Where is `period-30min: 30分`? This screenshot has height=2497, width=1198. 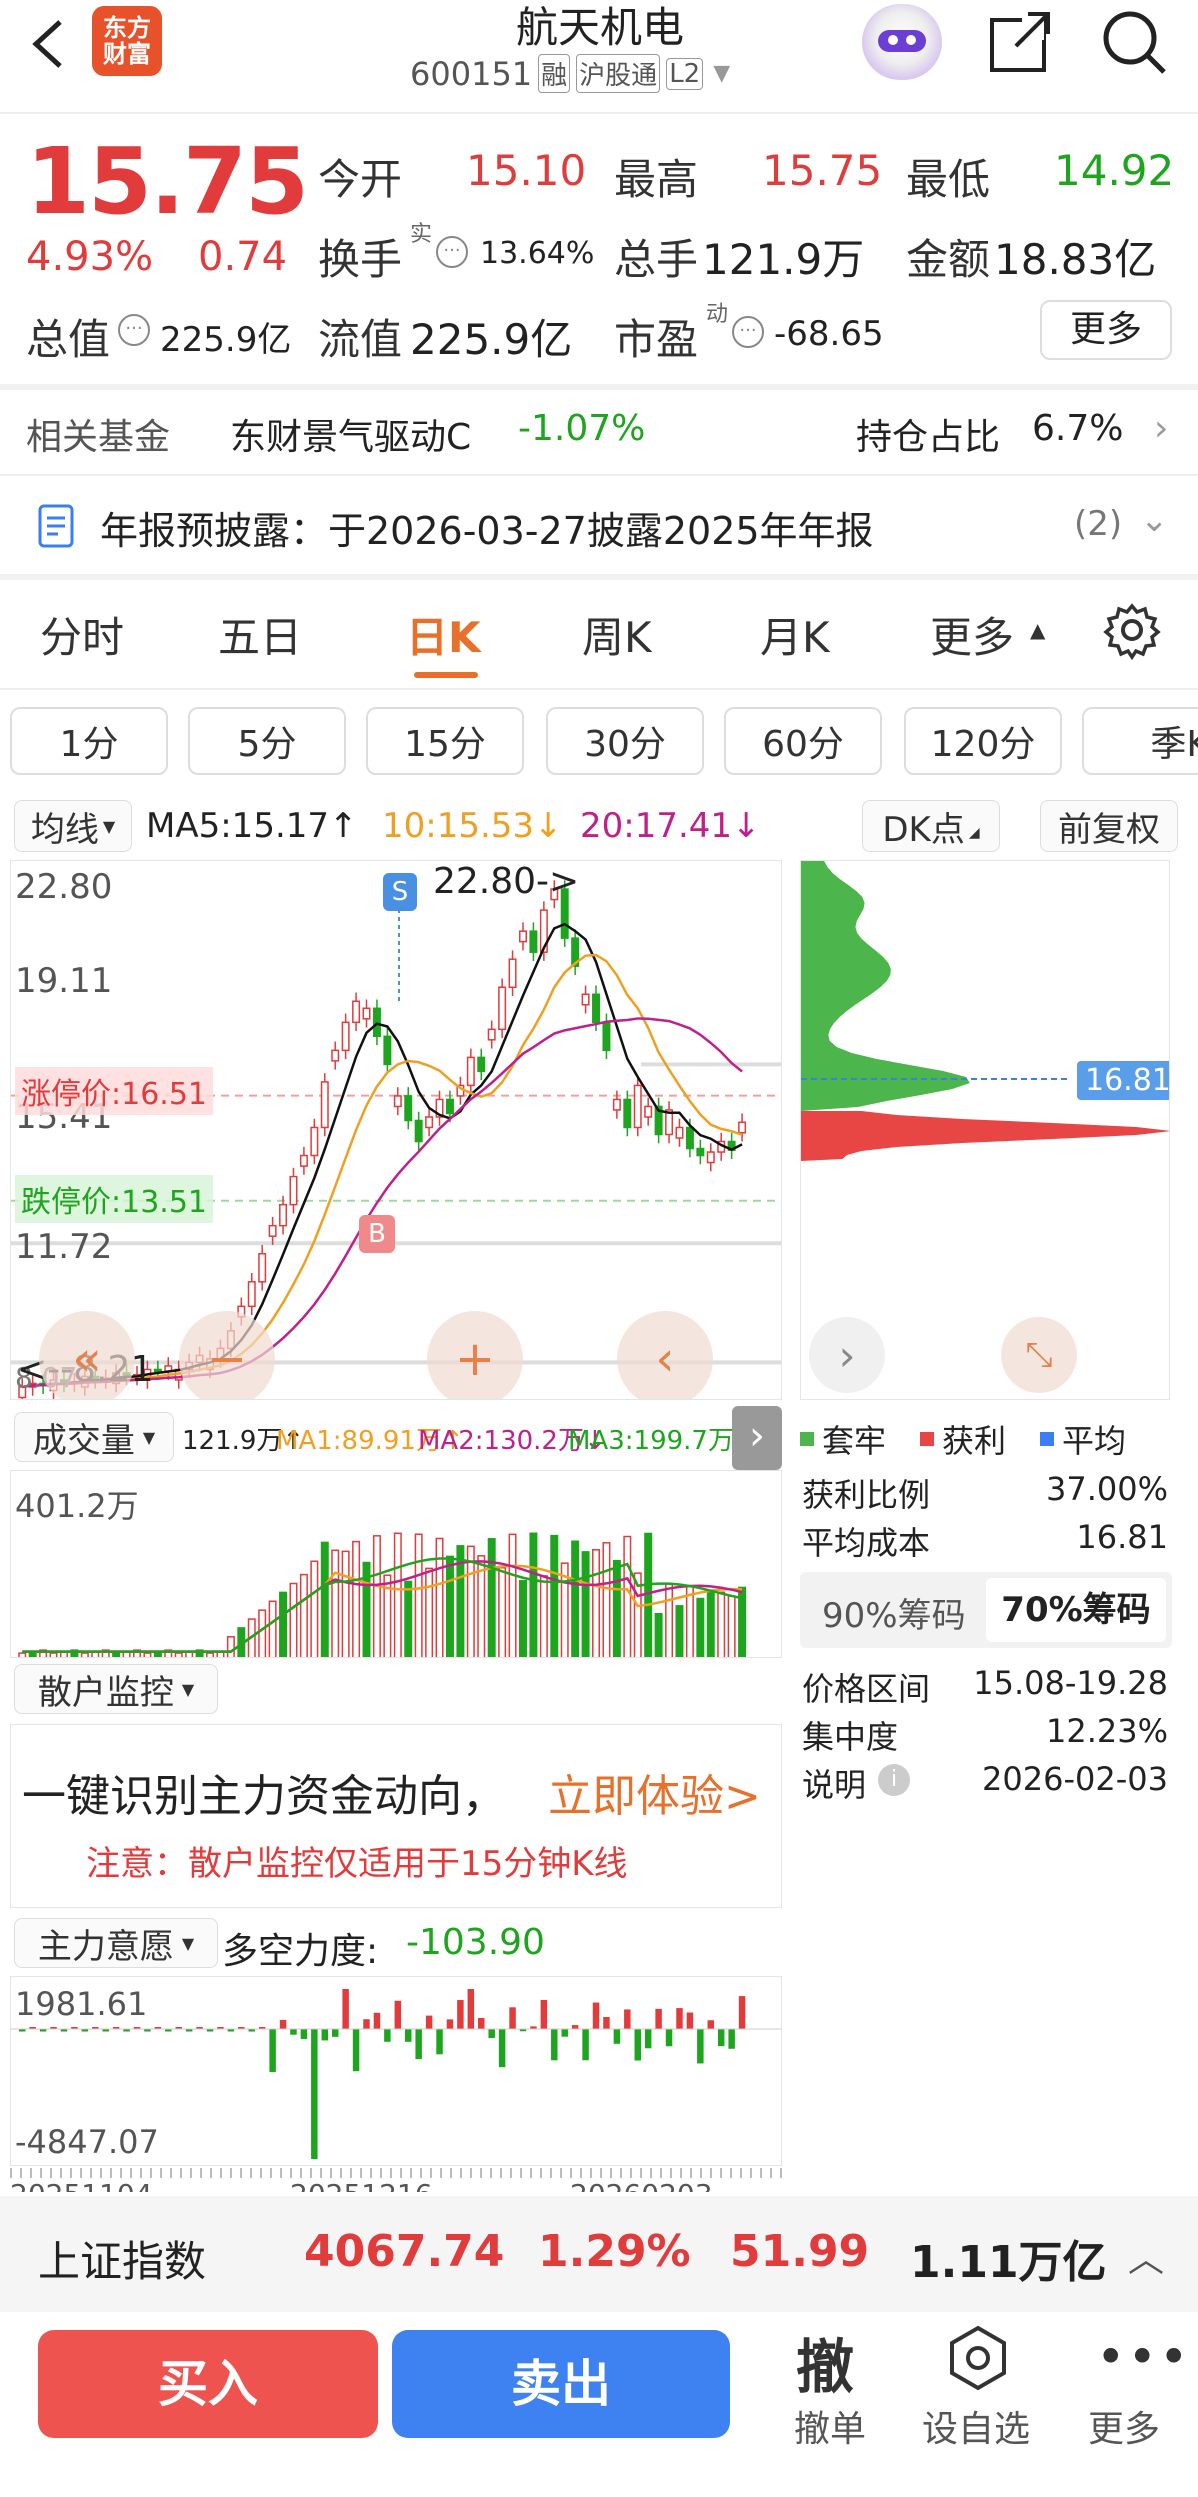 period-30min: 30分 is located at coordinates (625, 741).